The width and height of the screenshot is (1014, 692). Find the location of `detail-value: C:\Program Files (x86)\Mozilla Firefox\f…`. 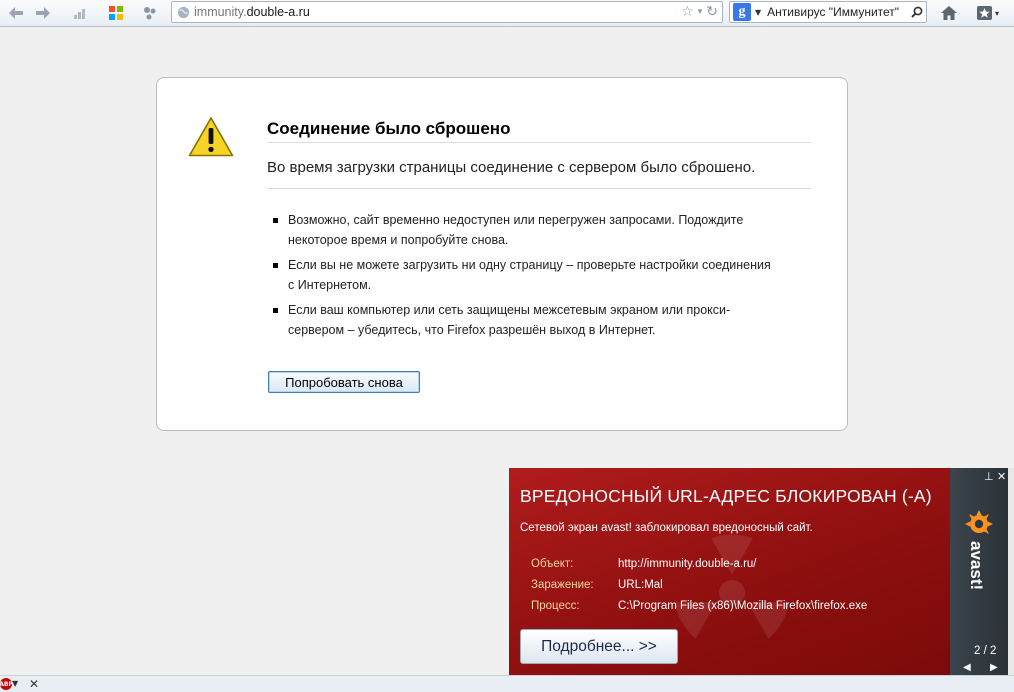

detail-value: C:\Program Files (x86)\Mozilla Firefox\f… is located at coordinates (743, 605).